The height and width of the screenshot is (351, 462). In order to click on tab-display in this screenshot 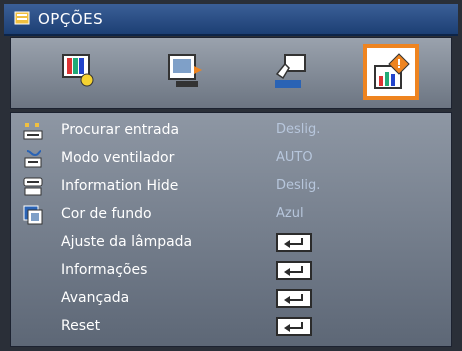, I will do `click(184, 72)`.